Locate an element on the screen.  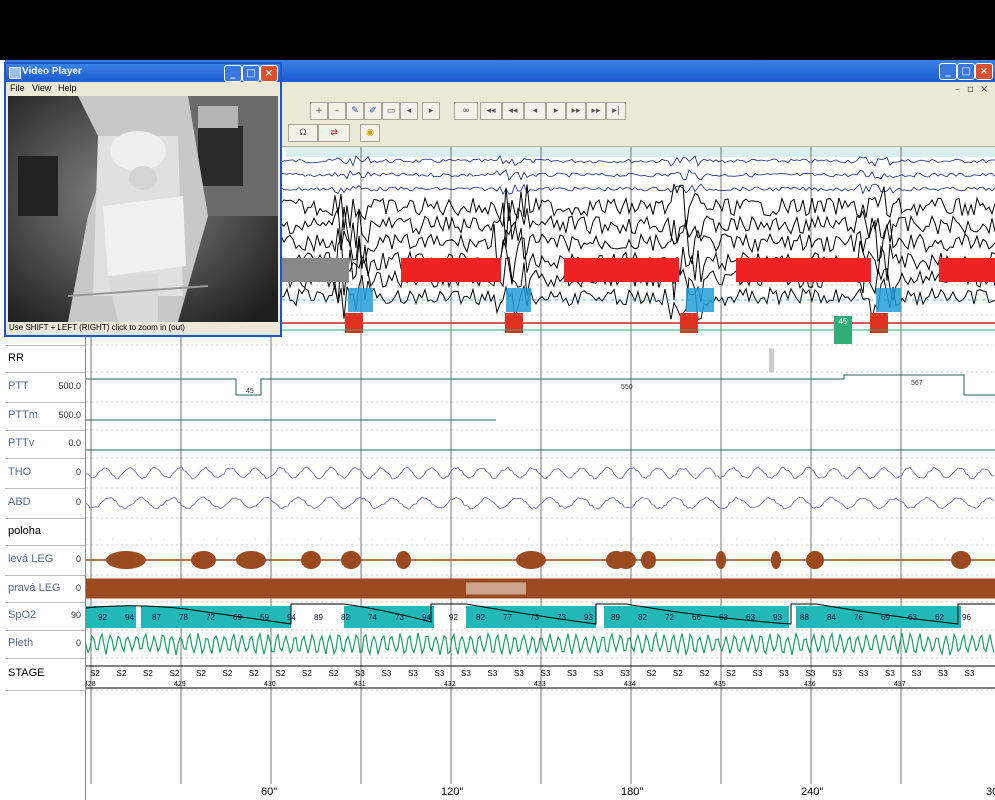
close-icon: × is located at coordinates (984, 71).